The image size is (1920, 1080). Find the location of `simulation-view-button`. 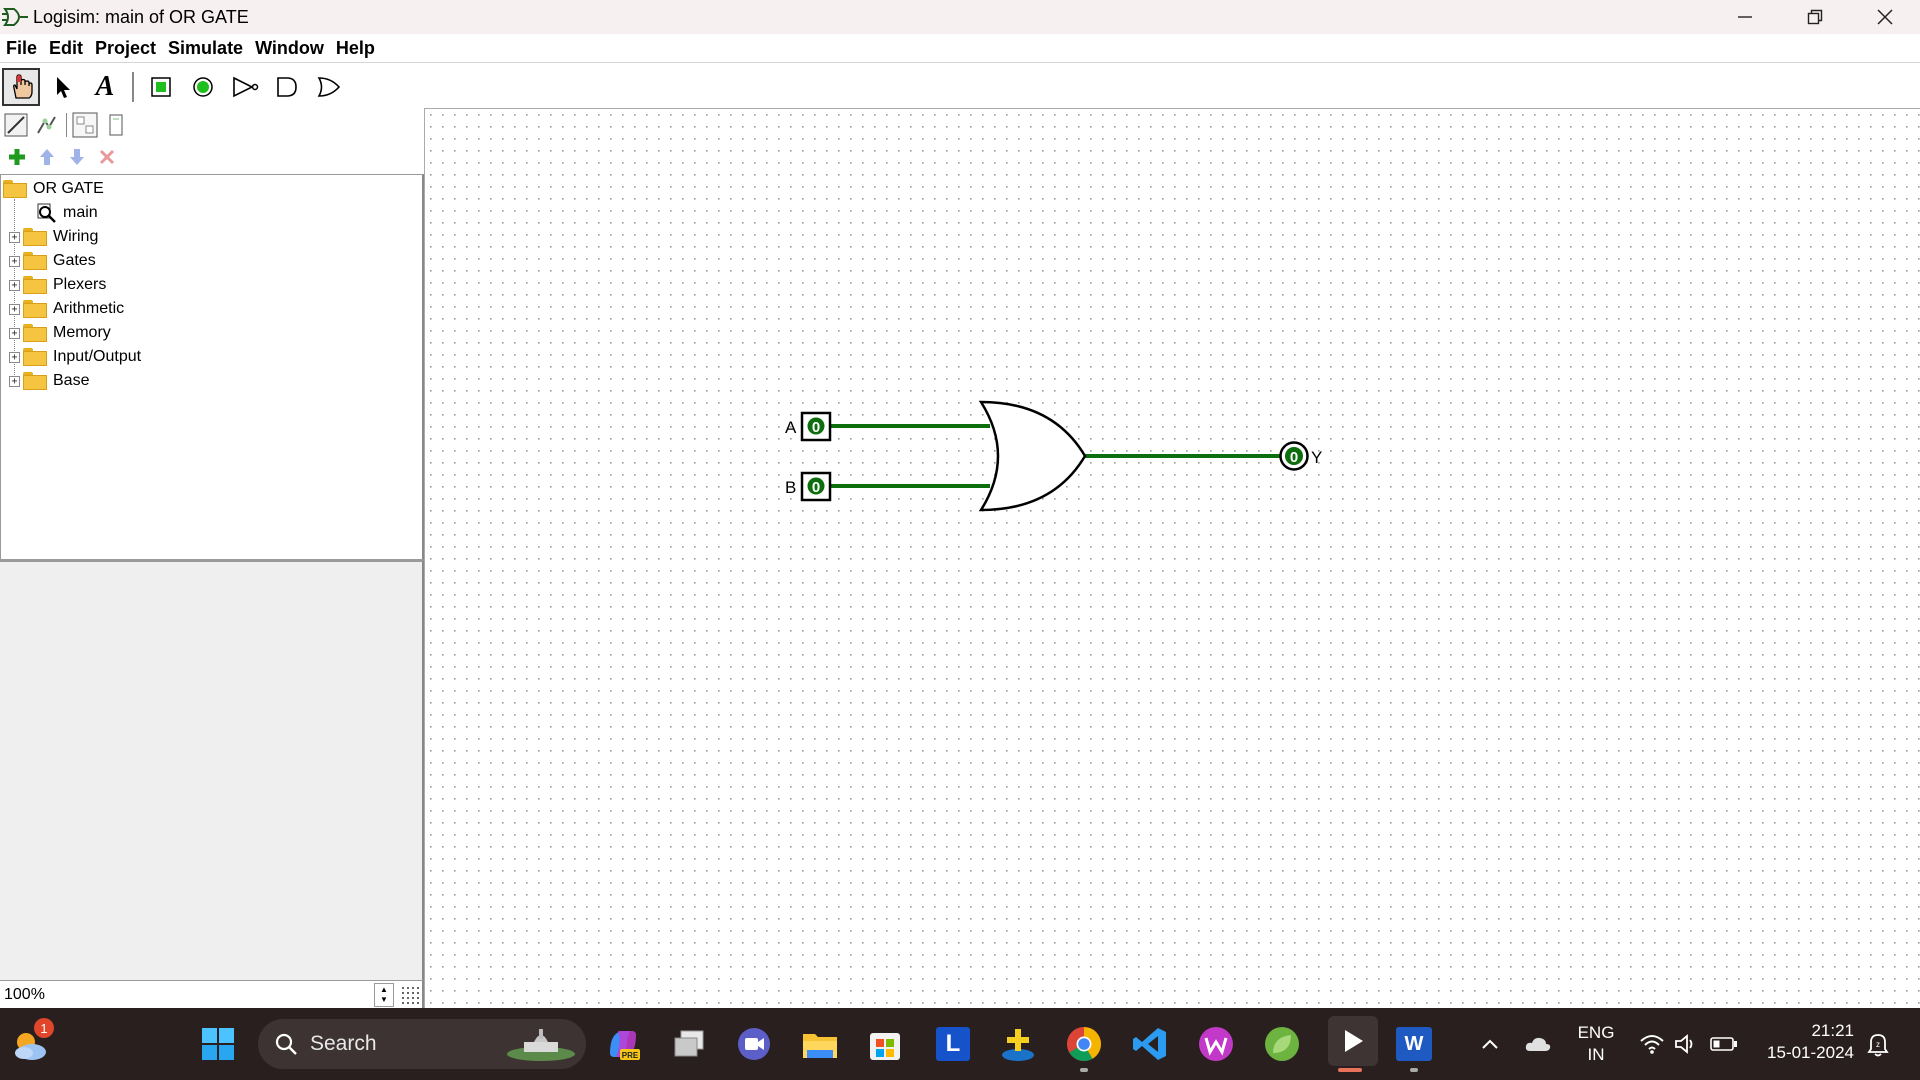

simulation-view-button is located at coordinates (116, 125).